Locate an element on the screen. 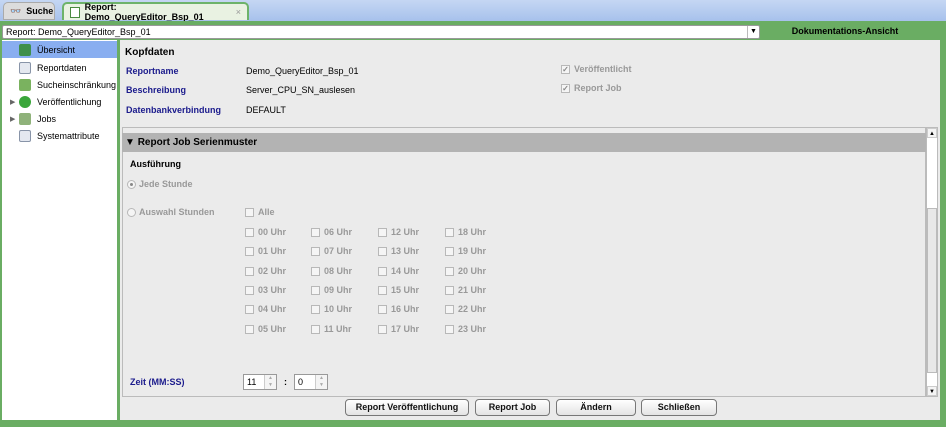  auswahl-stunden-radio: Auswahl Stunden is located at coordinates (171, 212).